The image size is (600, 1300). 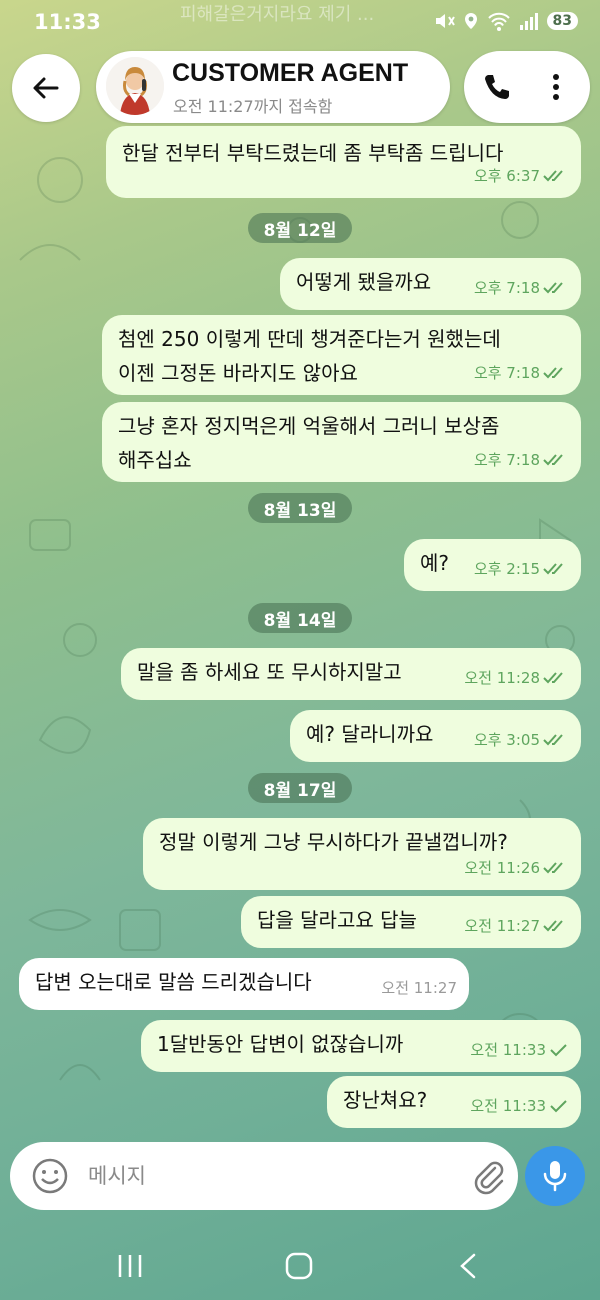 I want to click on message-time: 오전 11:26, so click(x=502, y=868).